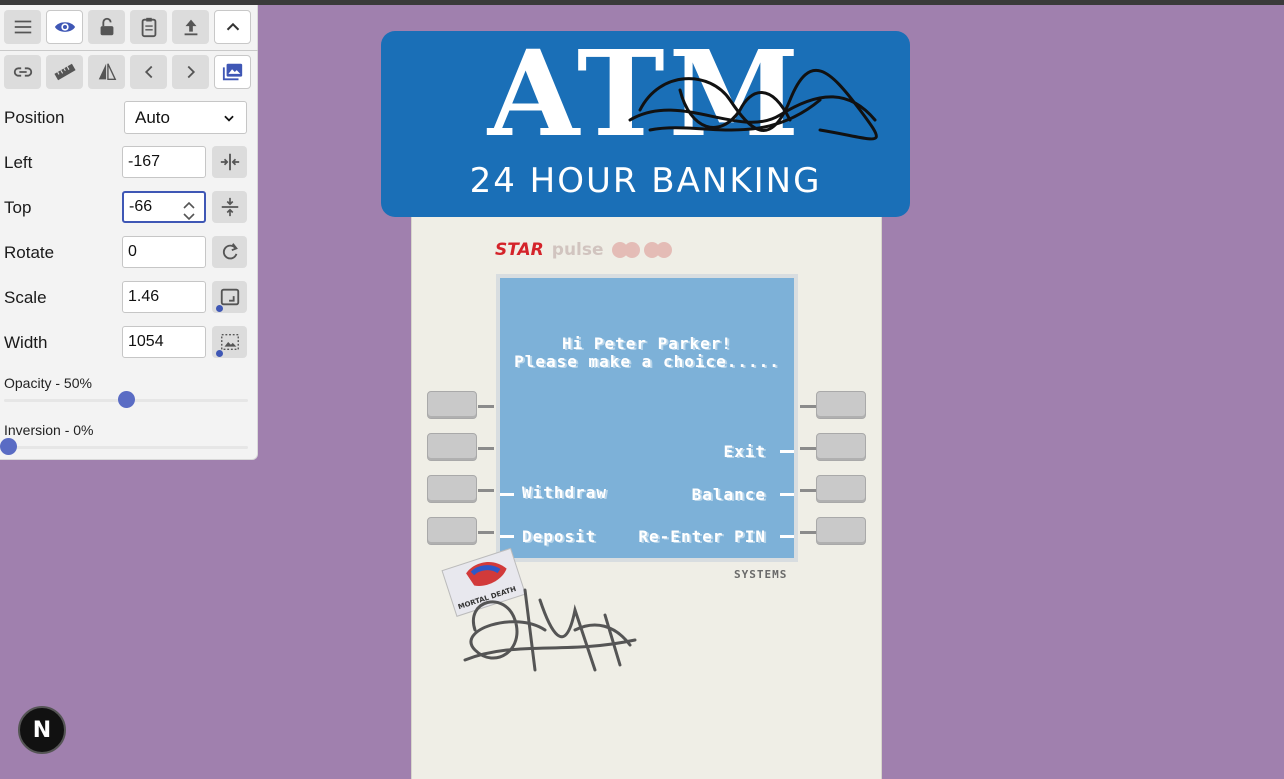 This screenshot has height=779, width=1284. I want to click on inversion-slider-thumb, so click(8, 446).